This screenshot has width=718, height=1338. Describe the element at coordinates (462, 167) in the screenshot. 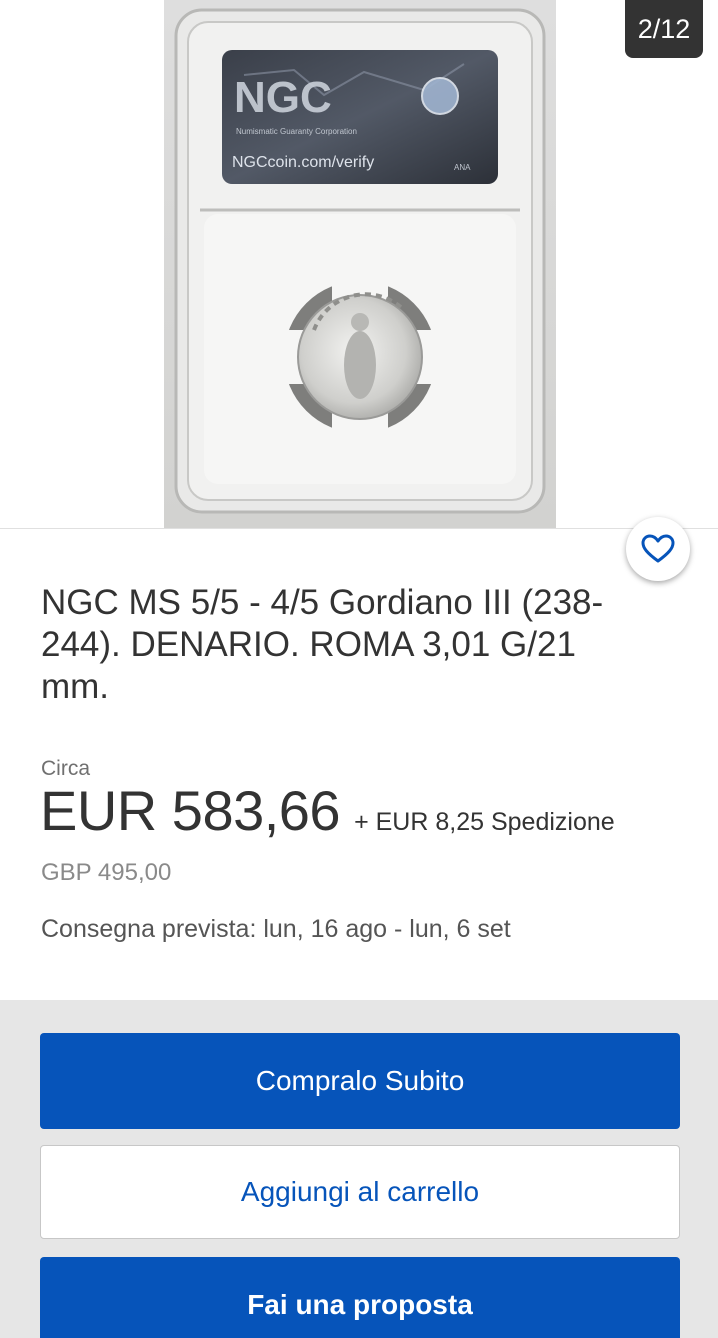

I see `svg-text: ANA` at that location.